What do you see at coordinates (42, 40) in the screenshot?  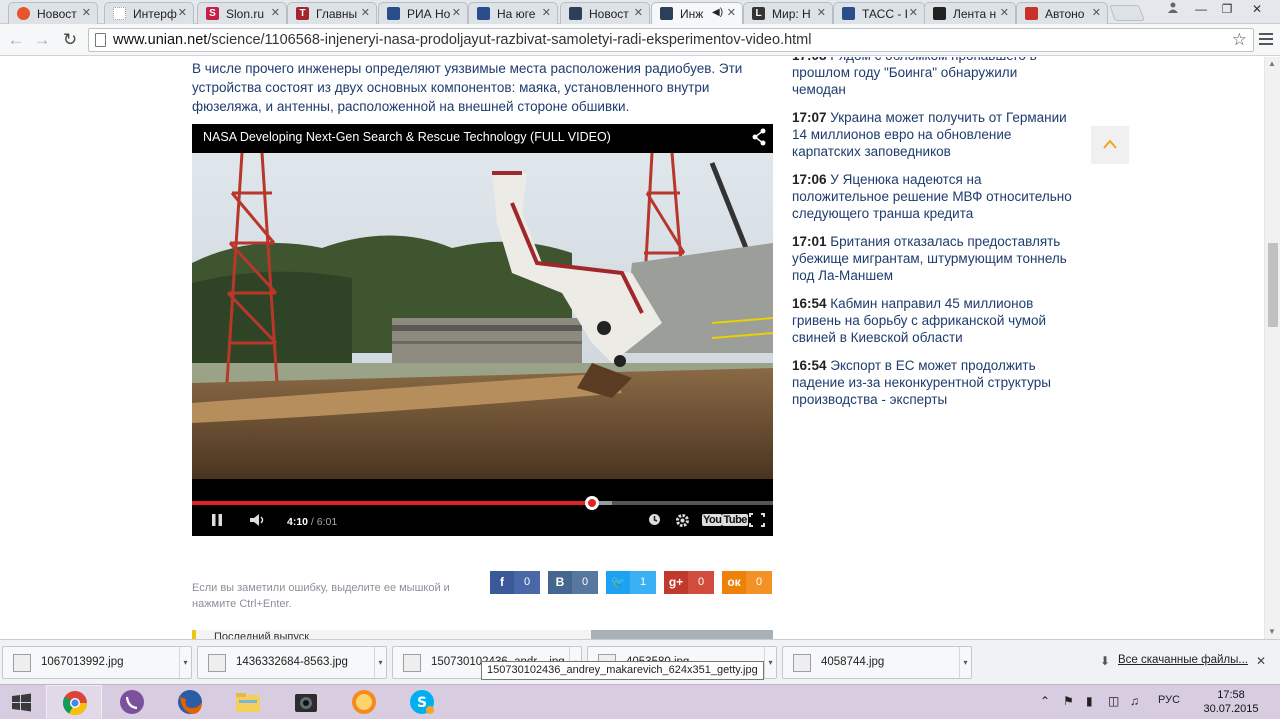 I see `forward-icon: →` at bounding box center [42, 40].